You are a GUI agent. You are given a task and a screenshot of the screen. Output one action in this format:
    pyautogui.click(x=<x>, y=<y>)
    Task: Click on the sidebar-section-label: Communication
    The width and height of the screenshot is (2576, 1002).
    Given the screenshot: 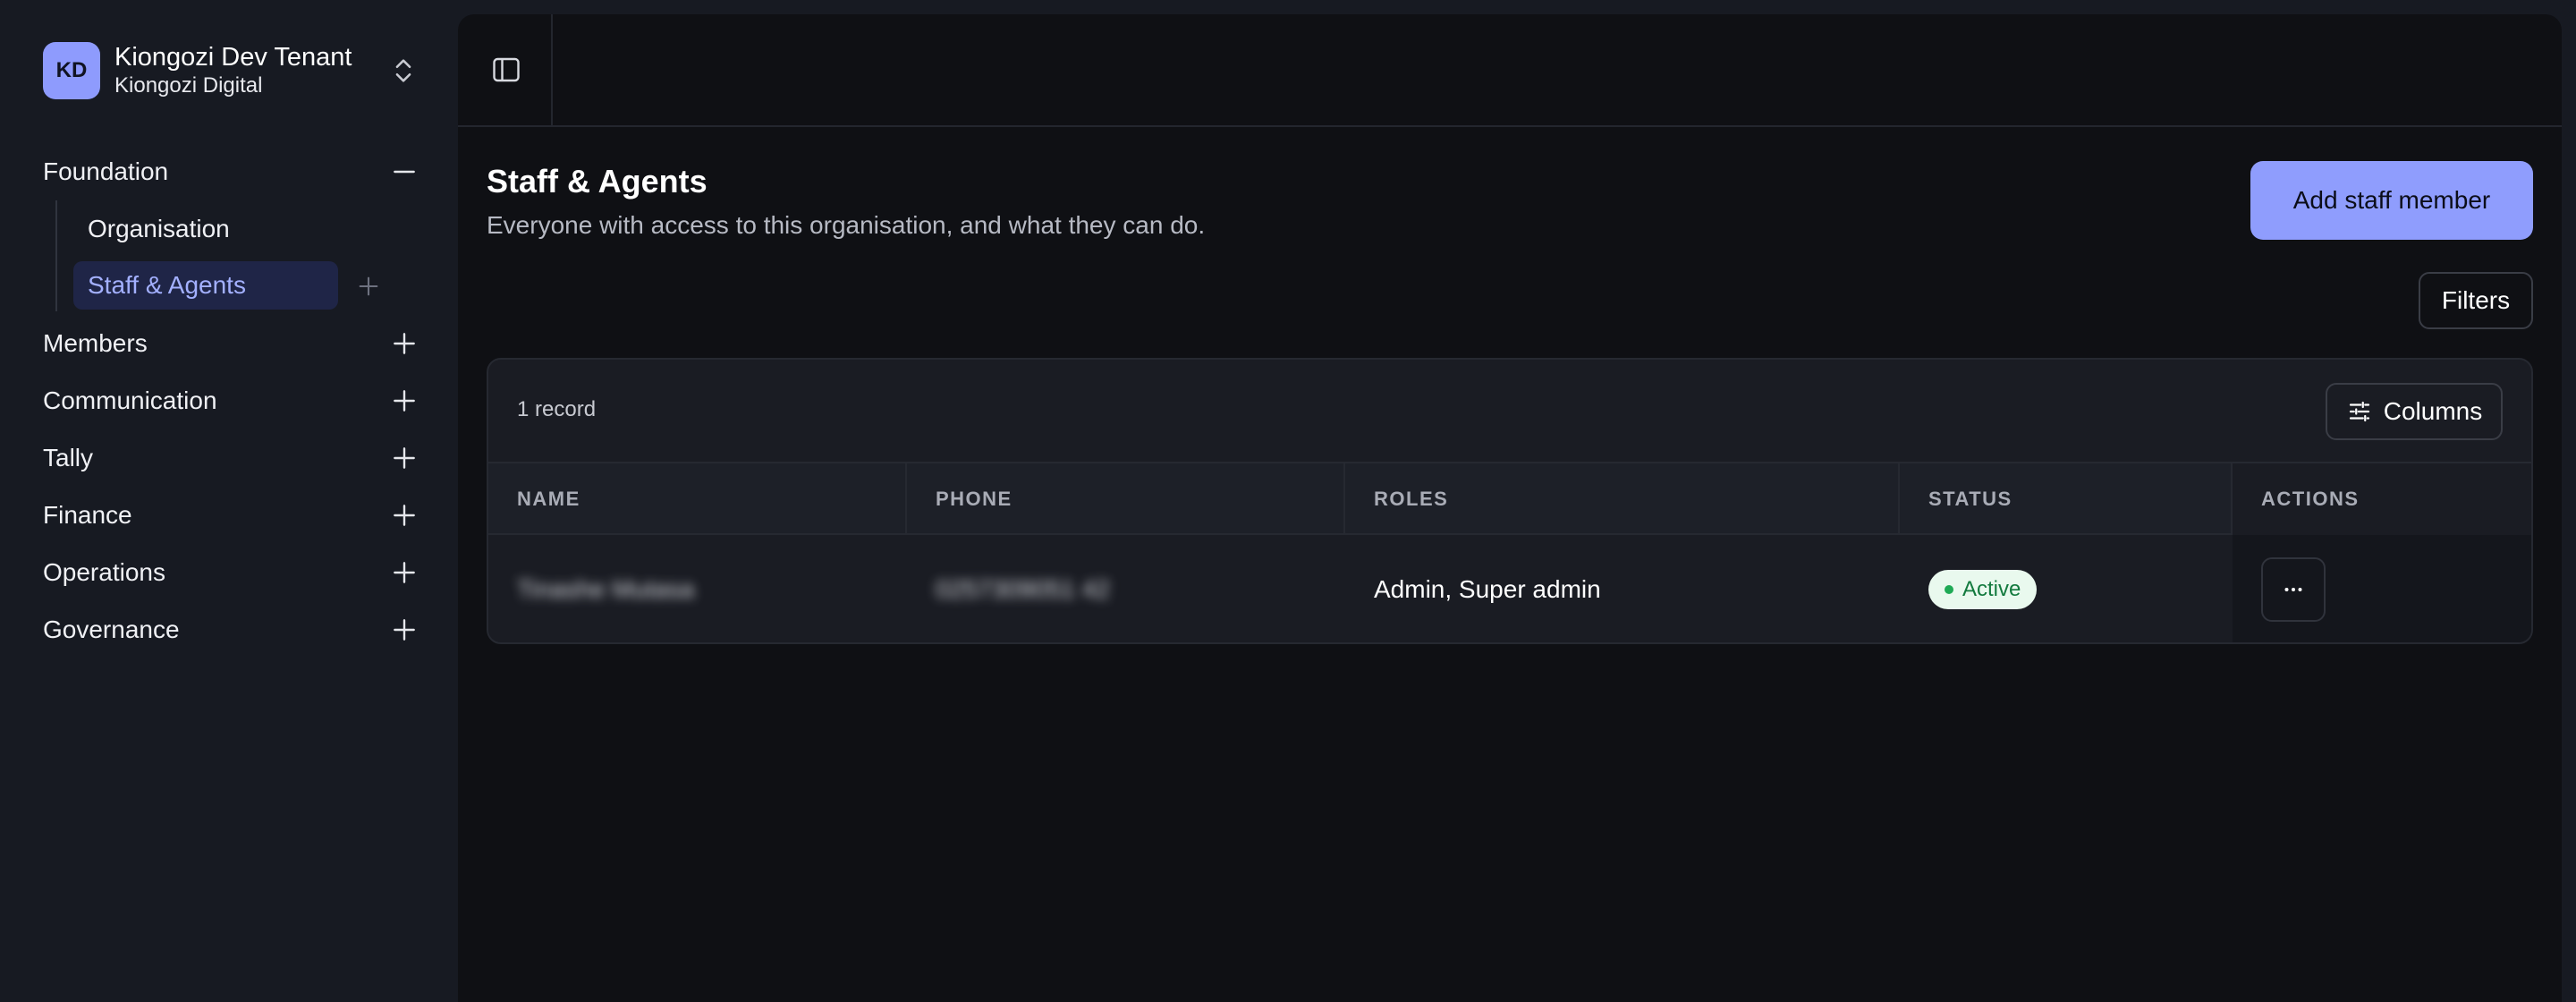 What is the action you would take?
    pyautogui.click(x=130, y=400)
    